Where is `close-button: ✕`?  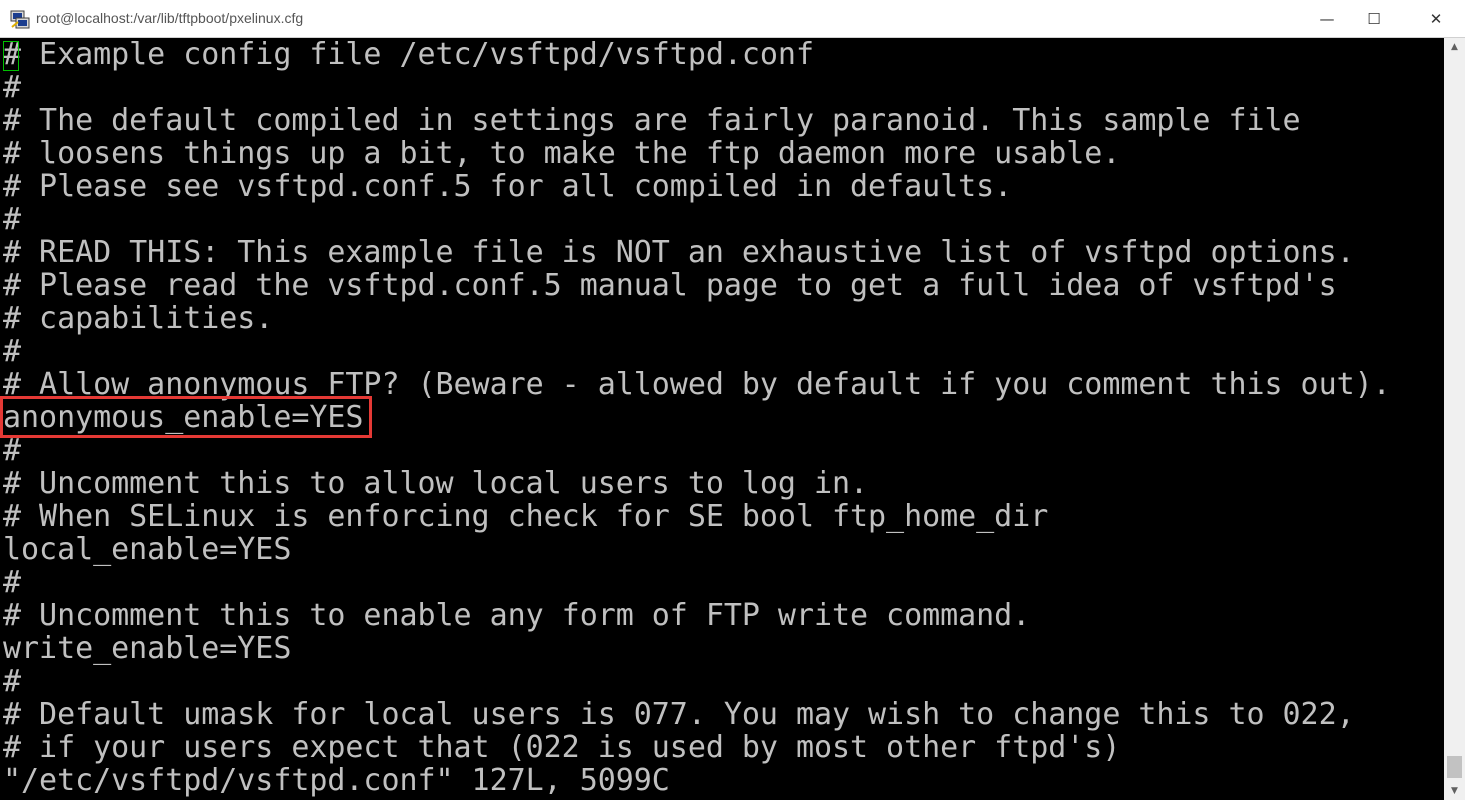 close-button: ✕ is located at coordinates (1436, 18).